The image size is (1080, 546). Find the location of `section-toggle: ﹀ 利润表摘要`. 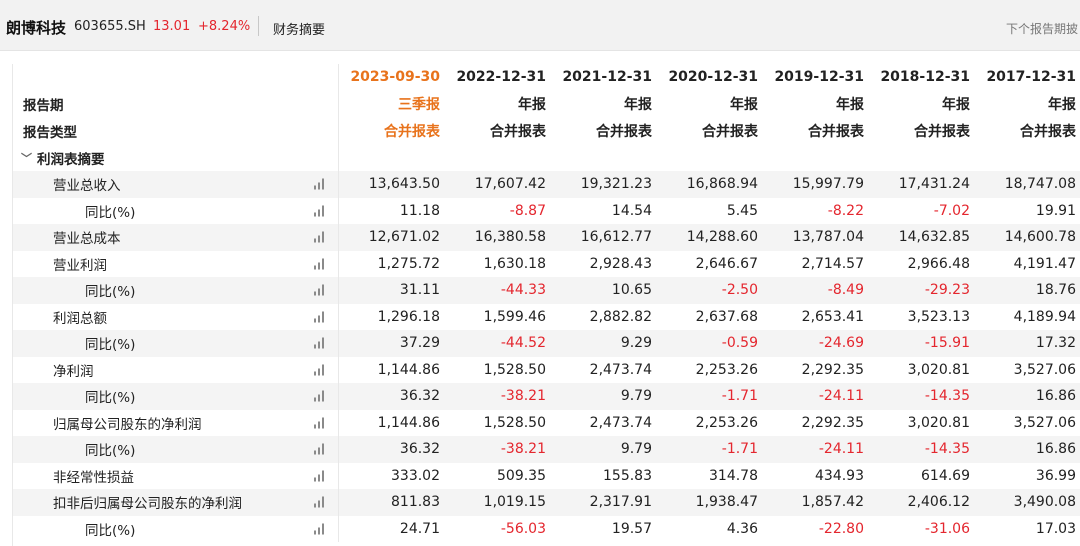

section-toggle: ﹀ 利润表摘要 is located at coordinates (175, 157).